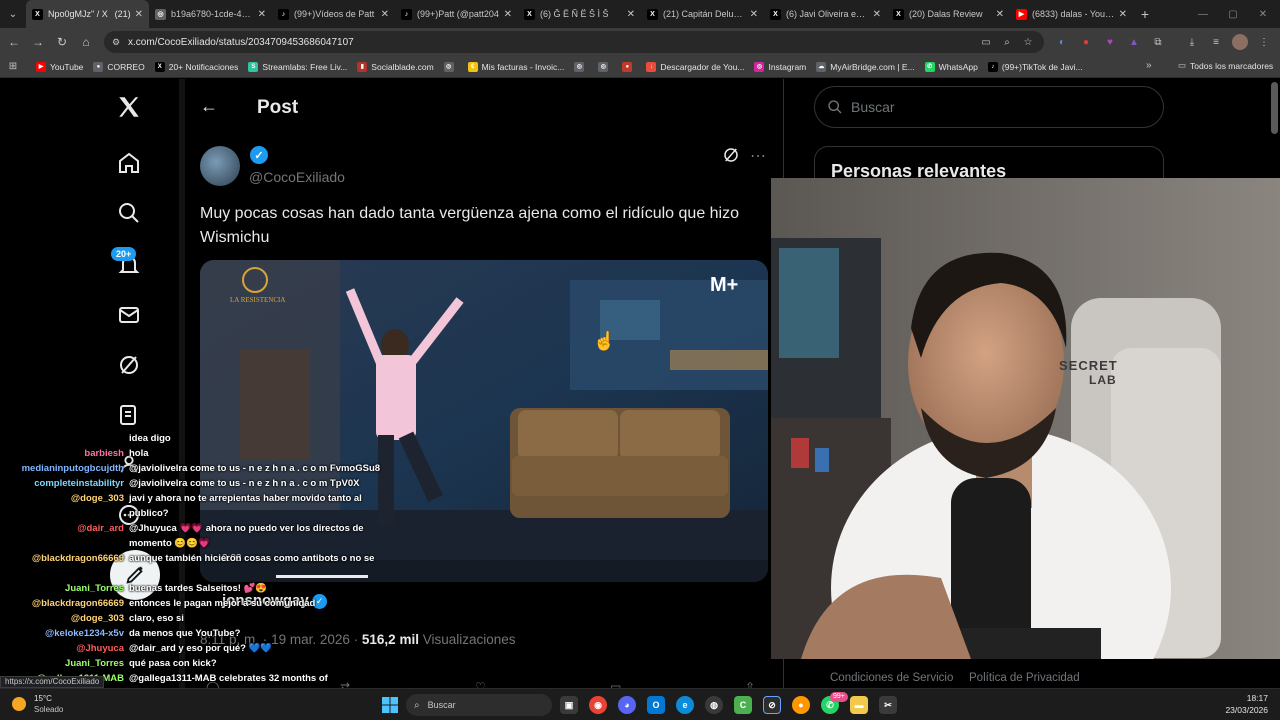 This screenshot has width=1280, height=720. Describe the element at coordinates (228, 678) in the screenshot. I see `chat-text: @gallega1311-MAB celebrates 32 months of` at that location.